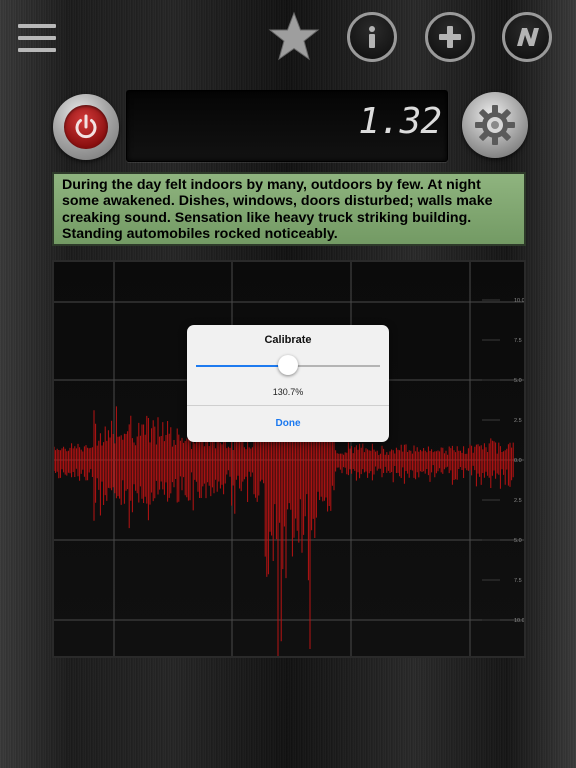 This screenshot has height=768, width=576. I want to click on plus-icon, so click(450, 37).